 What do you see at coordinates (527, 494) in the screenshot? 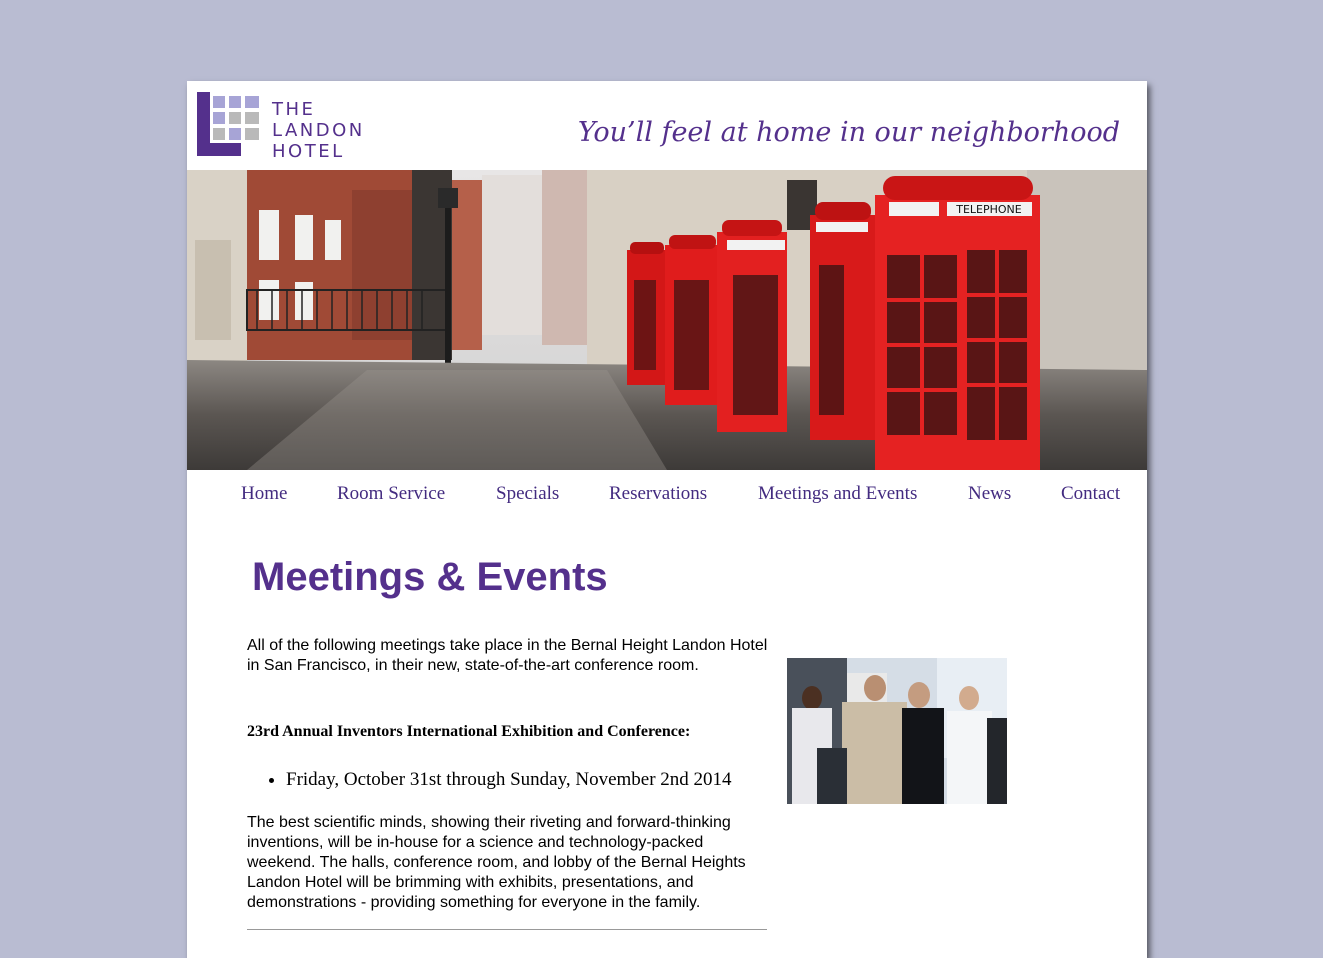
I see `nav-specials: Specials` at bounding box center [527, 494].